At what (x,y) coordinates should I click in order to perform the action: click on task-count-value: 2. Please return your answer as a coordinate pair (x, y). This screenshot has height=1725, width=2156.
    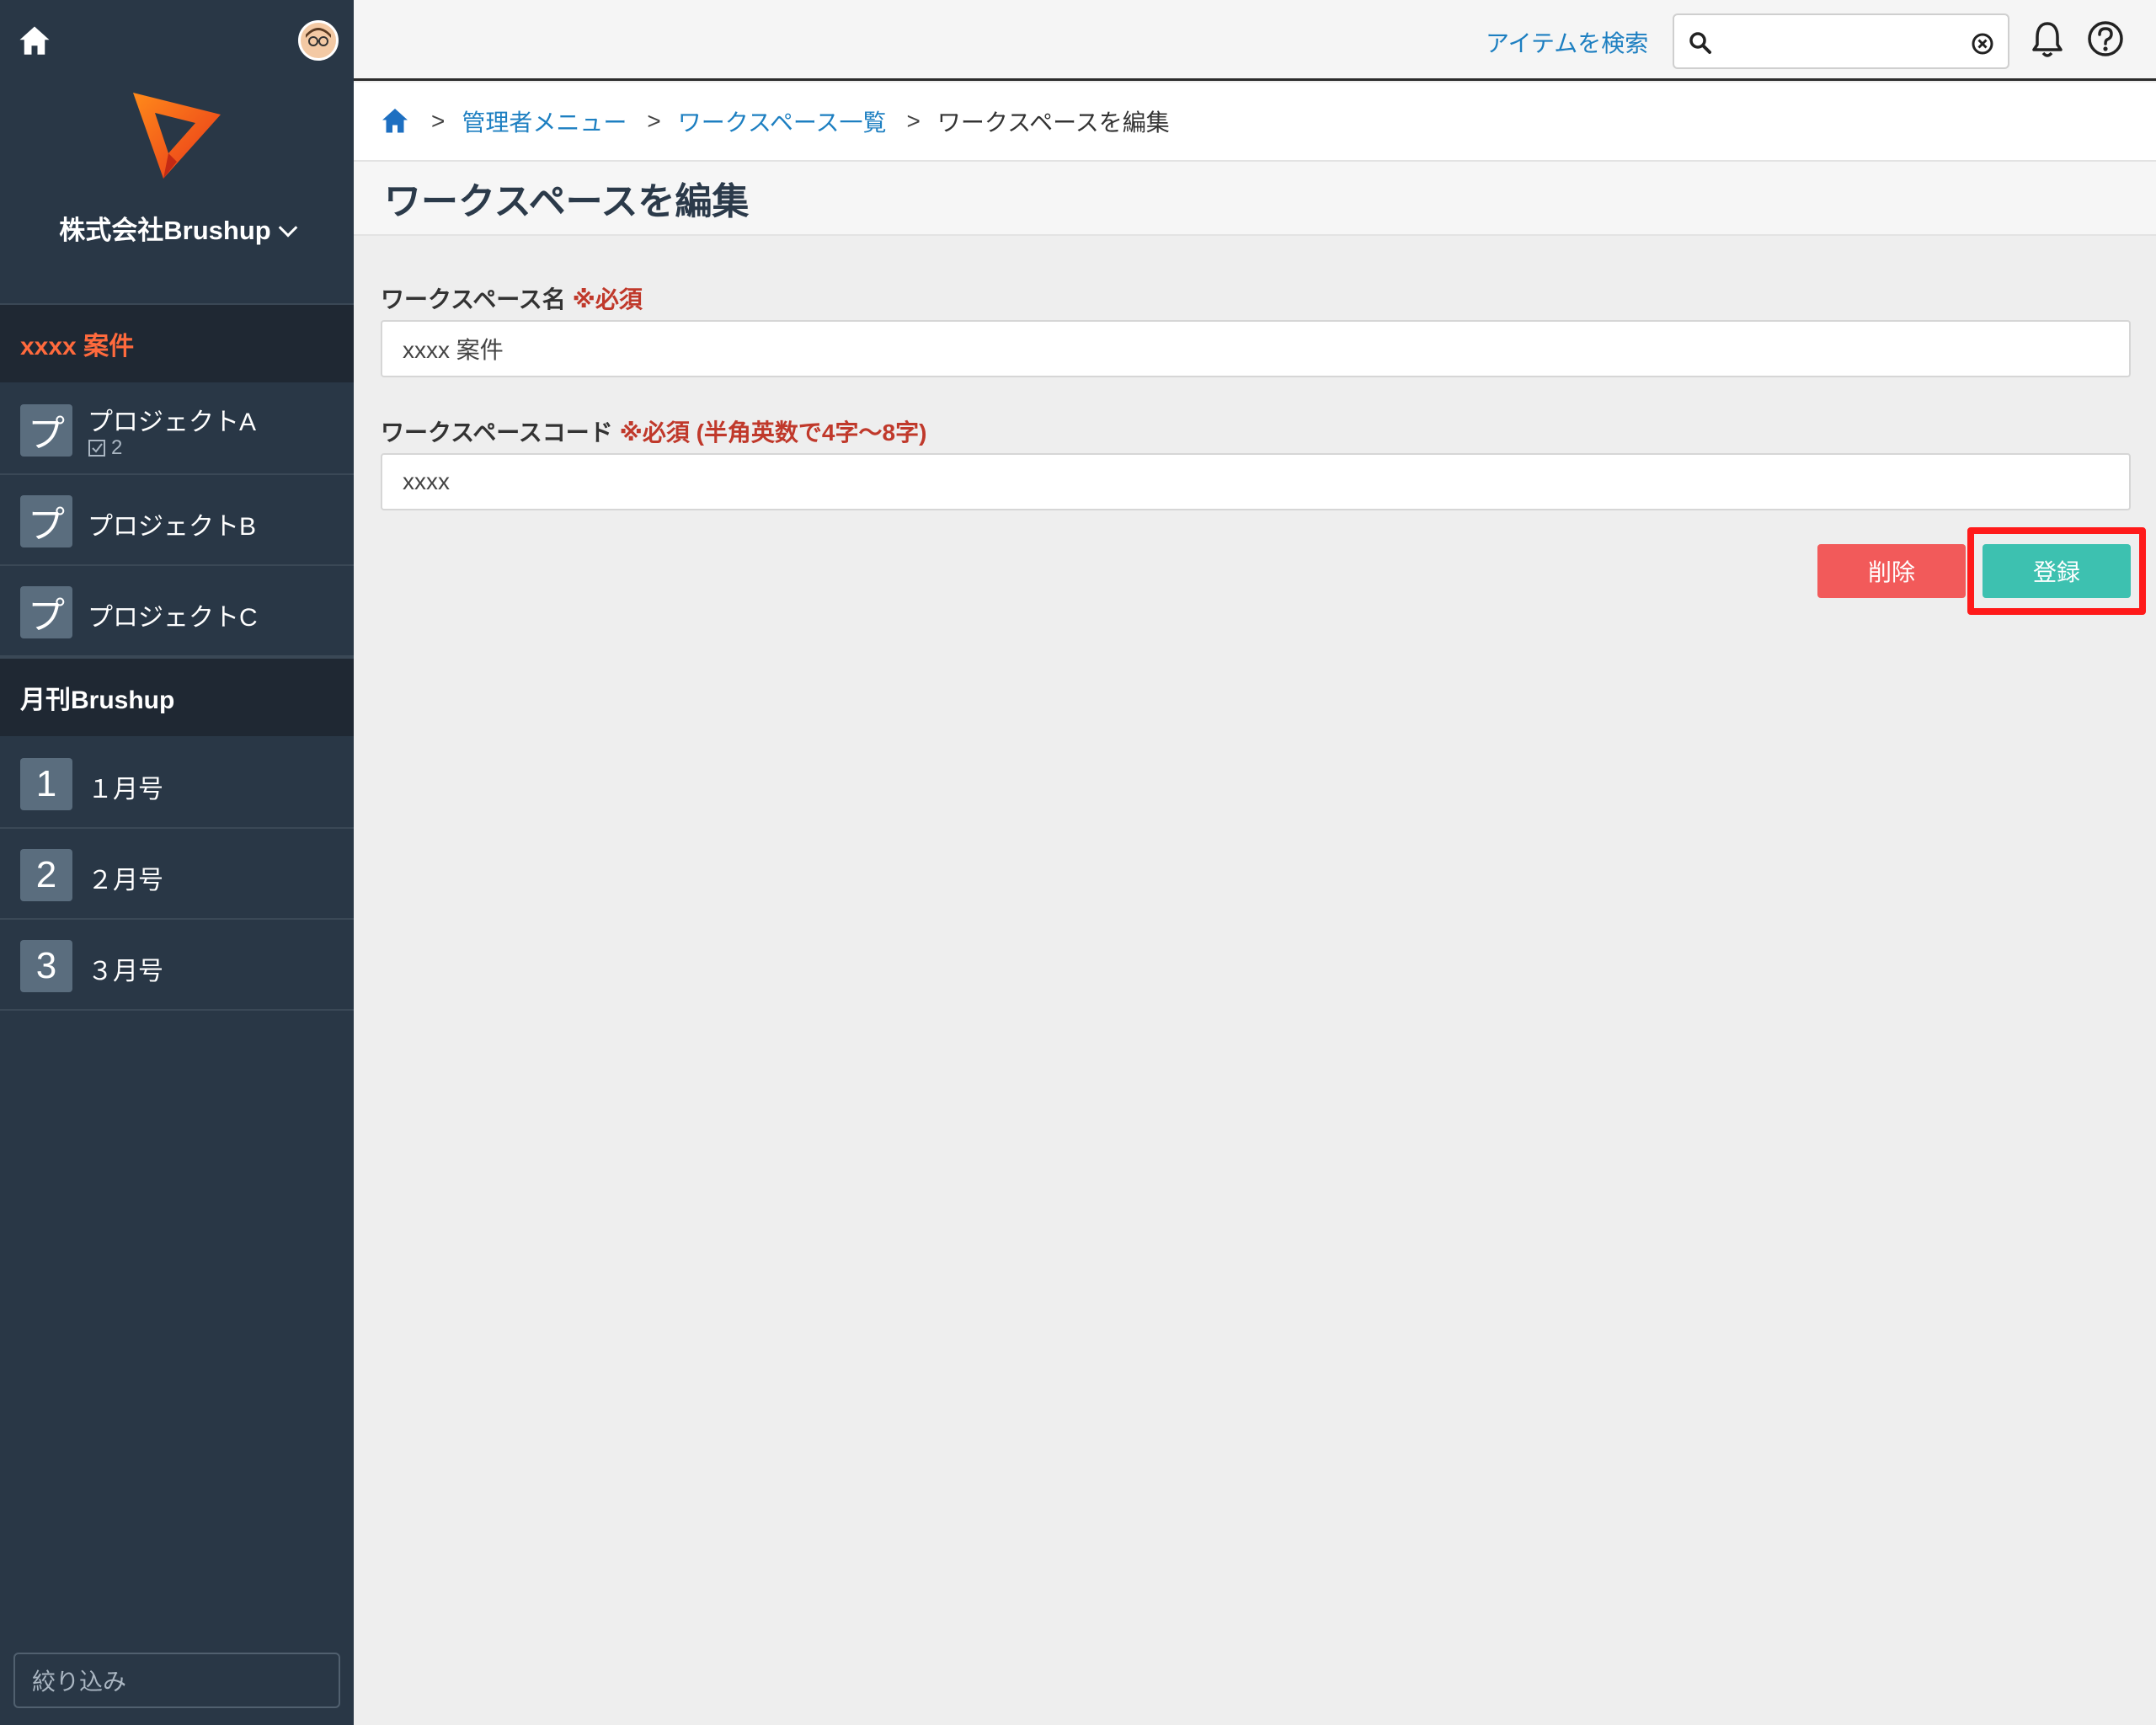
    Looking at the image, I should click on (117, 448).